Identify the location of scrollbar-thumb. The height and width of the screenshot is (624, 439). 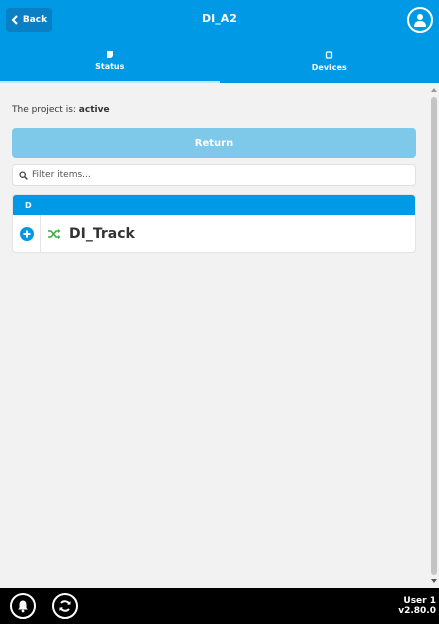
(434, 336).